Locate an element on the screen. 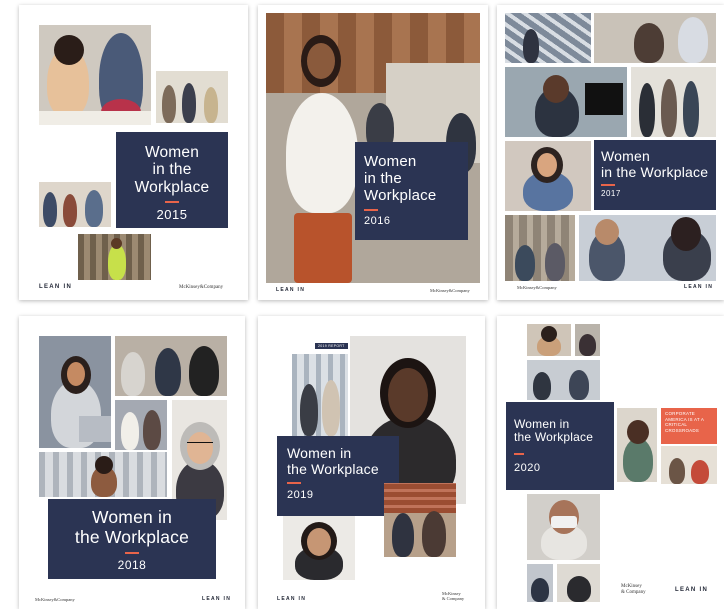 This screenshot has height=609, width=724. title-block-2019: Women in the Workplace 2019 is located at coordinates (338, 476).